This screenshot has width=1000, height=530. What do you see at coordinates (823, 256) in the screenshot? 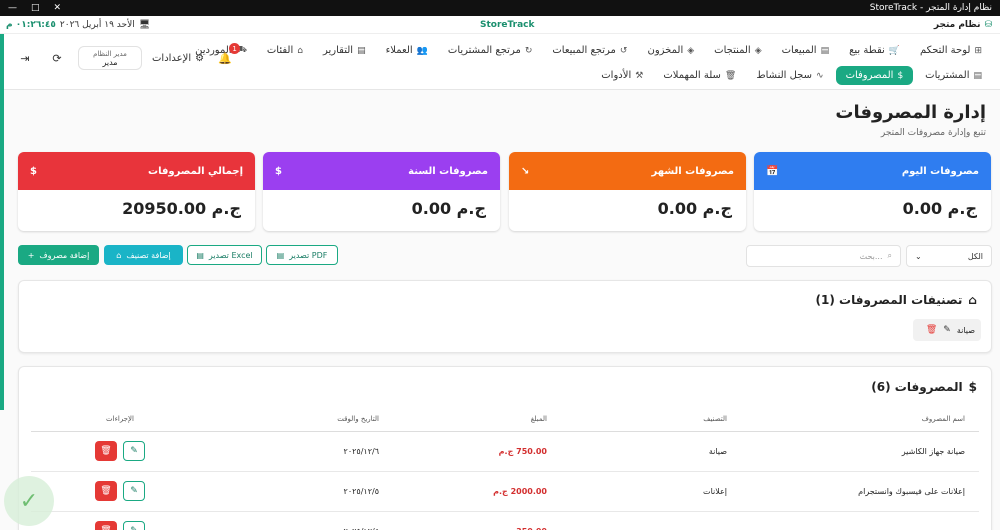
I see `search-input: بحث... ⌕` at bounding box center [823, 256].